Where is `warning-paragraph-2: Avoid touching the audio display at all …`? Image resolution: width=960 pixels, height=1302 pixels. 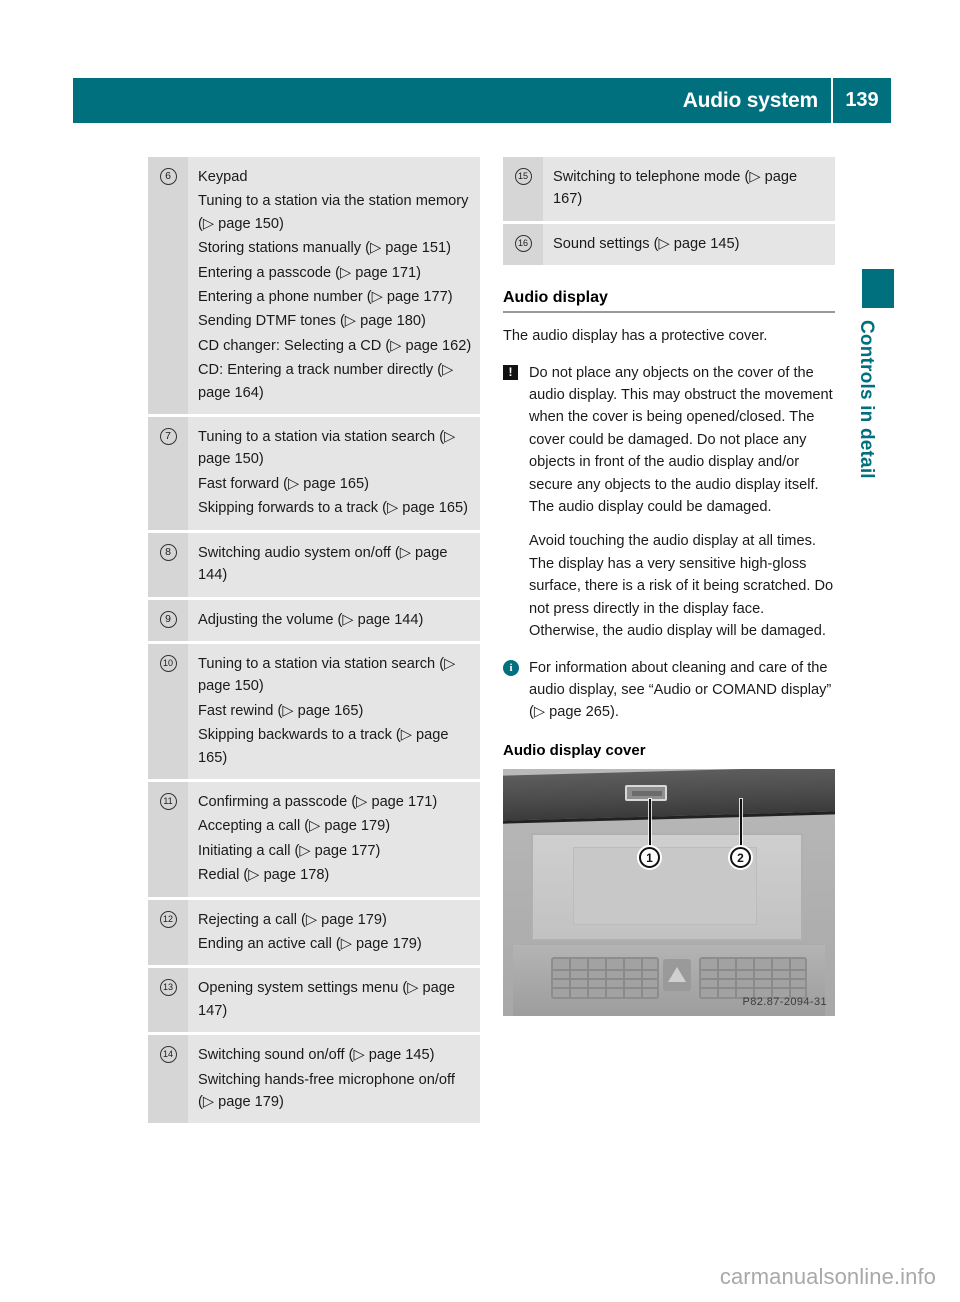 warning-paragraph-2: Avoid touching the audio display at all … is located at coordinates (681, 586).